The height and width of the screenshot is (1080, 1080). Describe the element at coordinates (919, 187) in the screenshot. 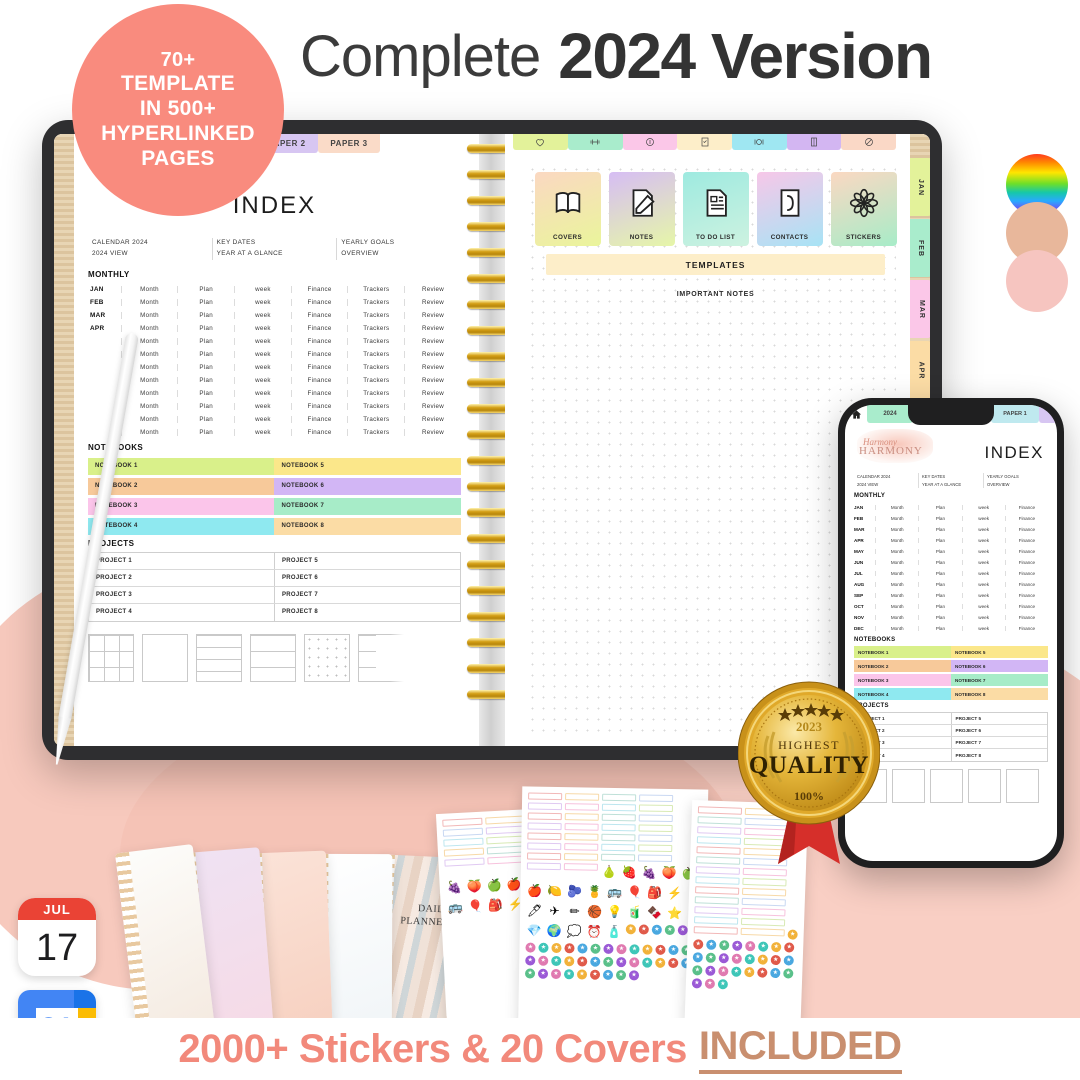

I see `month-tab: JAN` at that location.